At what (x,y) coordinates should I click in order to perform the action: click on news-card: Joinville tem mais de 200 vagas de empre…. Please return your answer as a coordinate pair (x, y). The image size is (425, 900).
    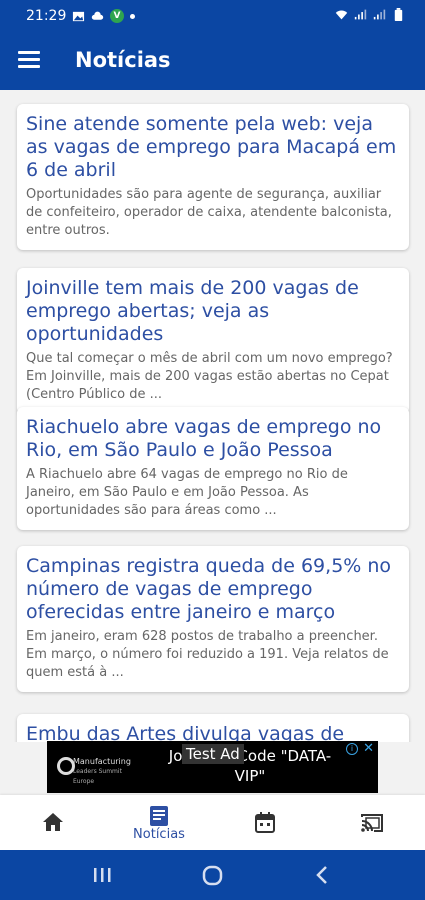
    Looking at the image, I should click on (213, 341).